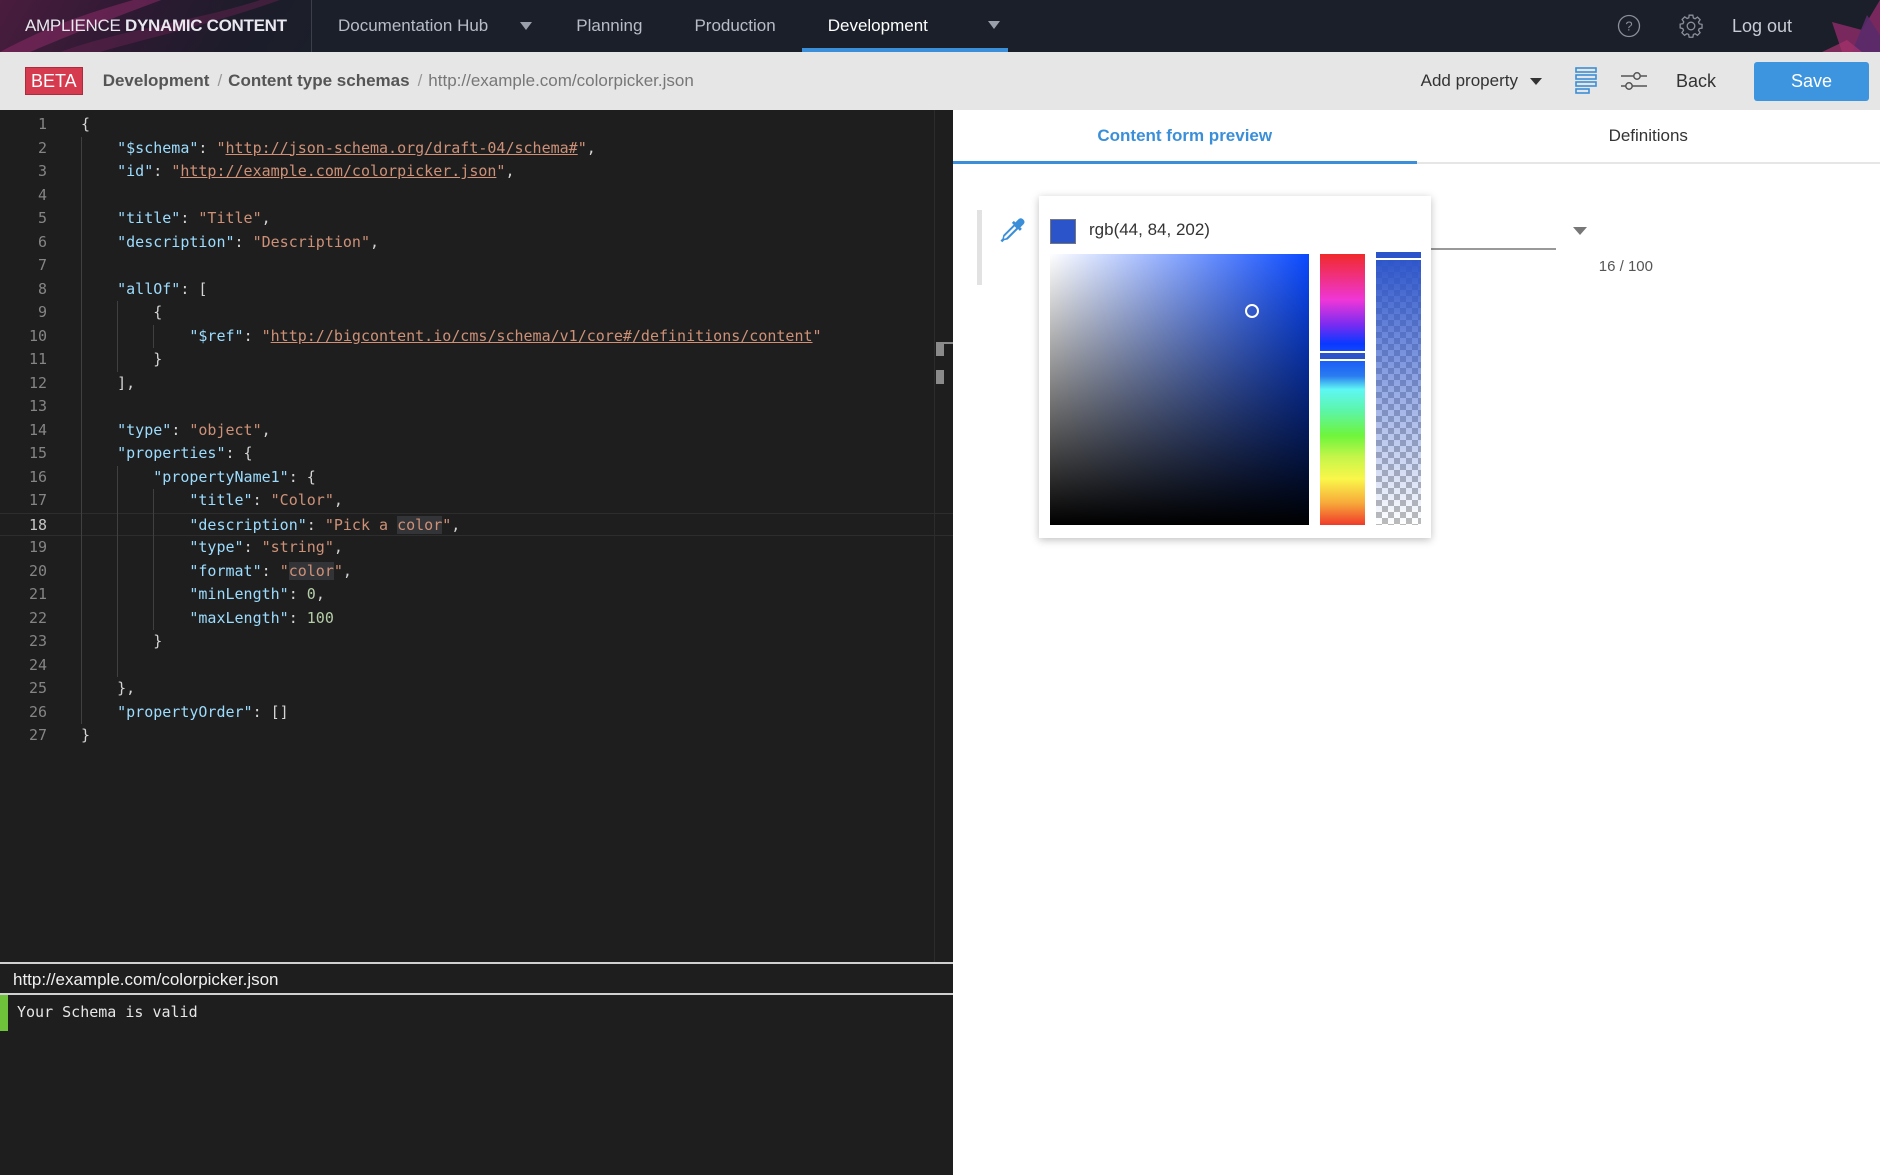 Image resolution: width=1880 pixels, height=1175 pixels. What do you see at coordinates (1342, 355) in the screenshot?
I see `hue-slider-handle` at bounding box center [1342, 355].